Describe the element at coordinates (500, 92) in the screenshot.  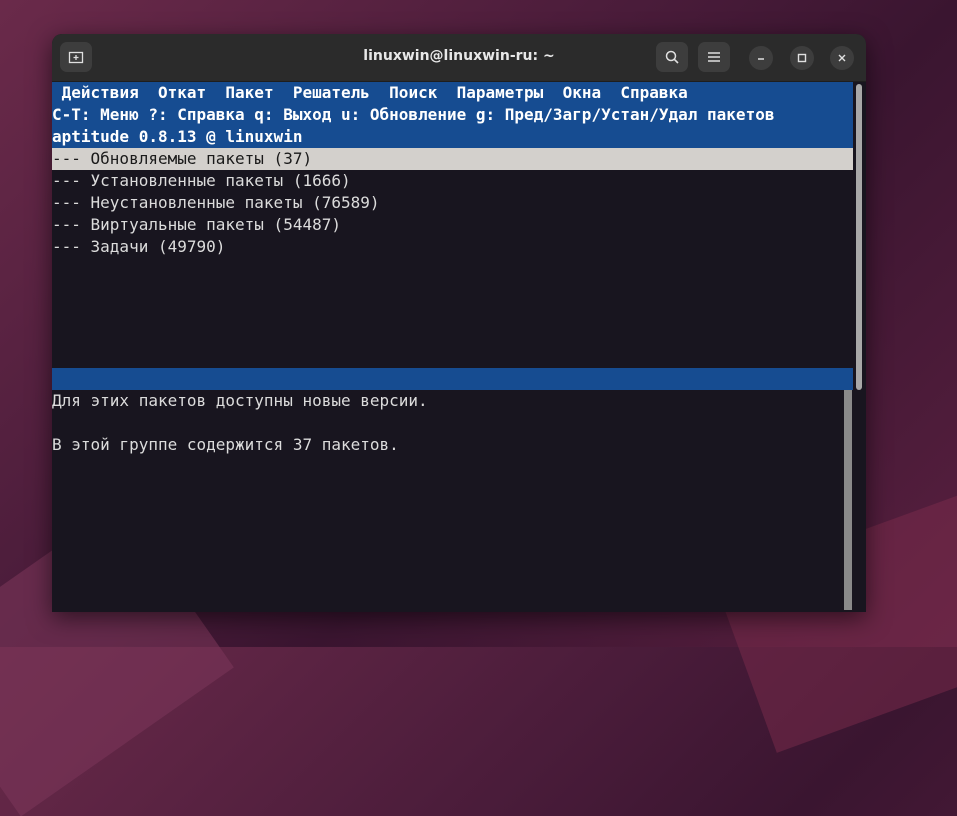
I see `menu-item-options: Параметры` at that location.